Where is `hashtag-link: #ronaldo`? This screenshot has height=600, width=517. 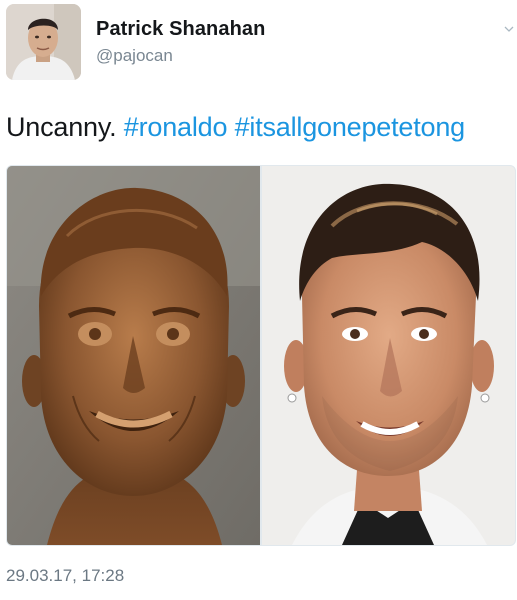
hashtag-link: #ronaldo is located at coordinates (176, 127).